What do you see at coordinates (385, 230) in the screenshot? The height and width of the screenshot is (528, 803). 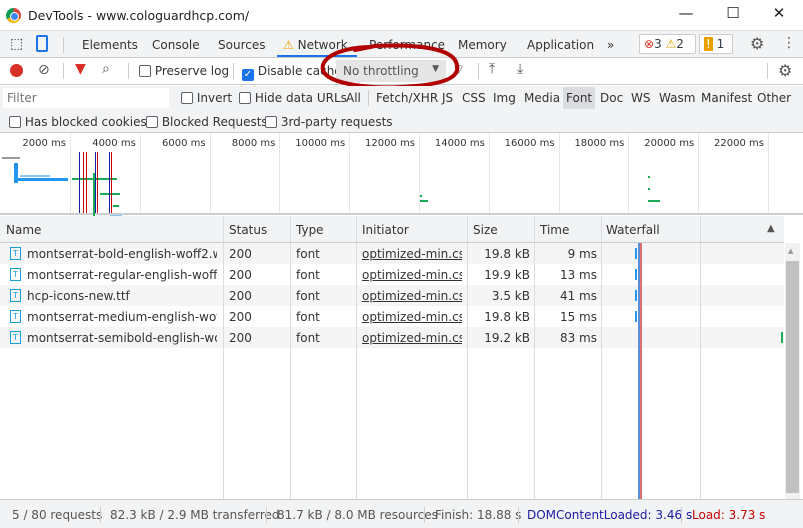 I see `column-initiator: Initiator` at bounding box center [385, 230].